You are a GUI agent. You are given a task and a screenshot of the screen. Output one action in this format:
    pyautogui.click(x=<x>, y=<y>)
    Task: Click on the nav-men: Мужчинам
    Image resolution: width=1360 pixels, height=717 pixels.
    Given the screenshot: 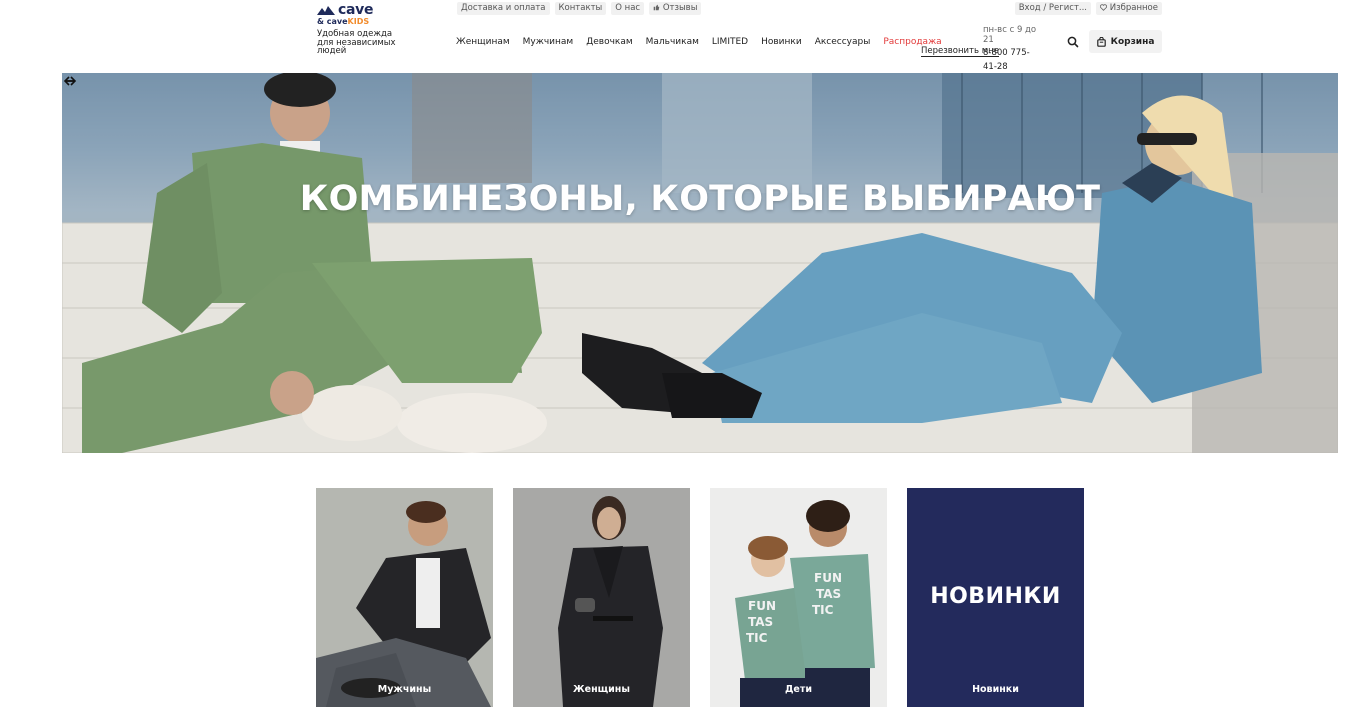 What is the action you would take?
    pyautogui.click(x=548, y=42)
    